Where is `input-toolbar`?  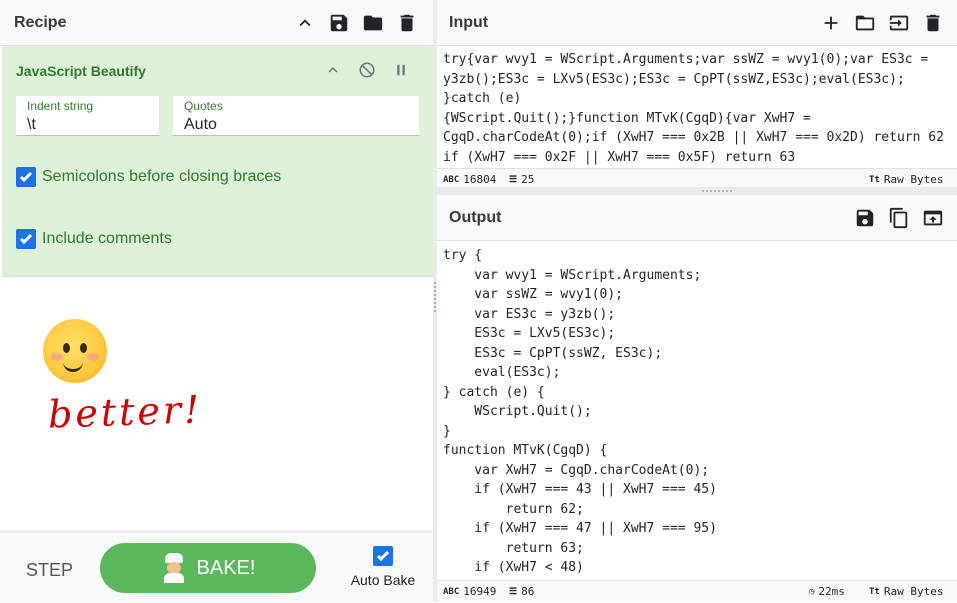 input-toolbar is located at coordinates (882, 23).